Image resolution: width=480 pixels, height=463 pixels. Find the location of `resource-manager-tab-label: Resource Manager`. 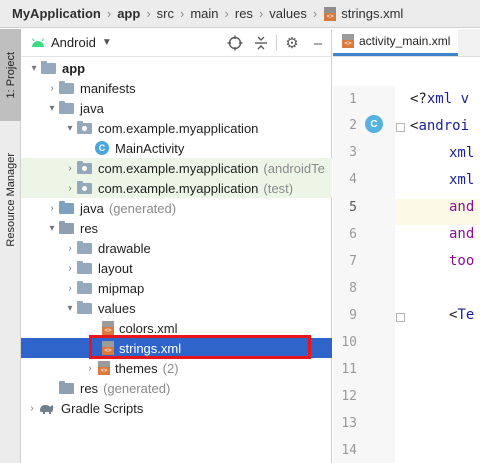

resource-manager-tab-label: Resource Manager is located at coordinates (10, 200).